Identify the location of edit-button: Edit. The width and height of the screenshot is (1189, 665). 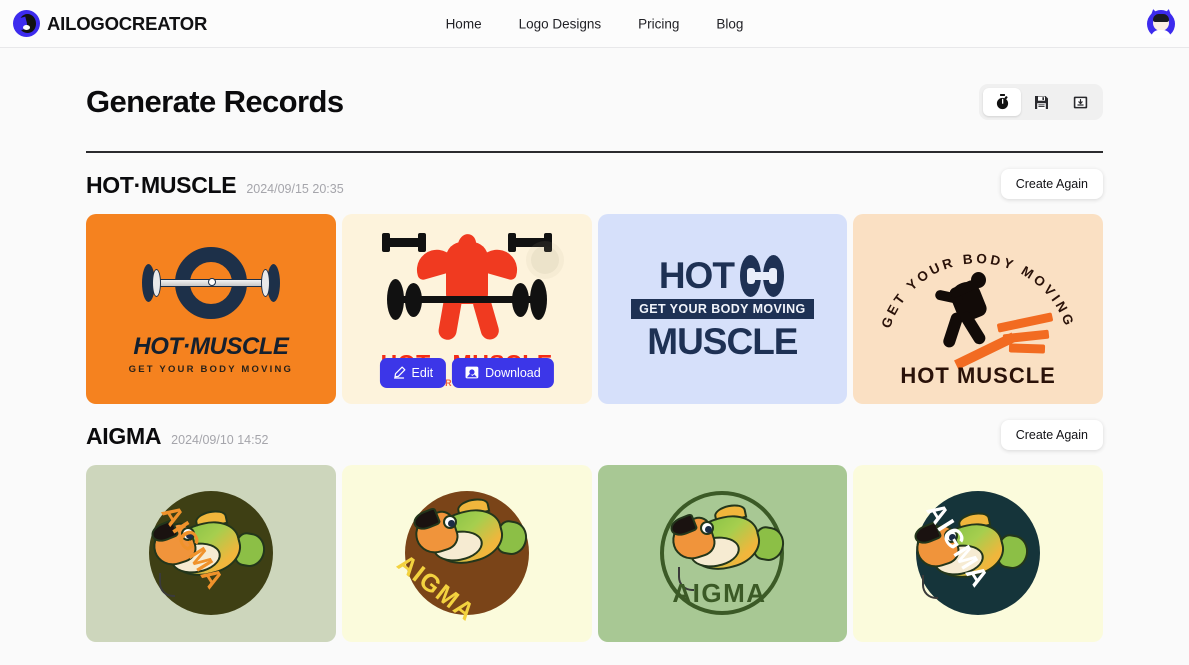
(413, 372).